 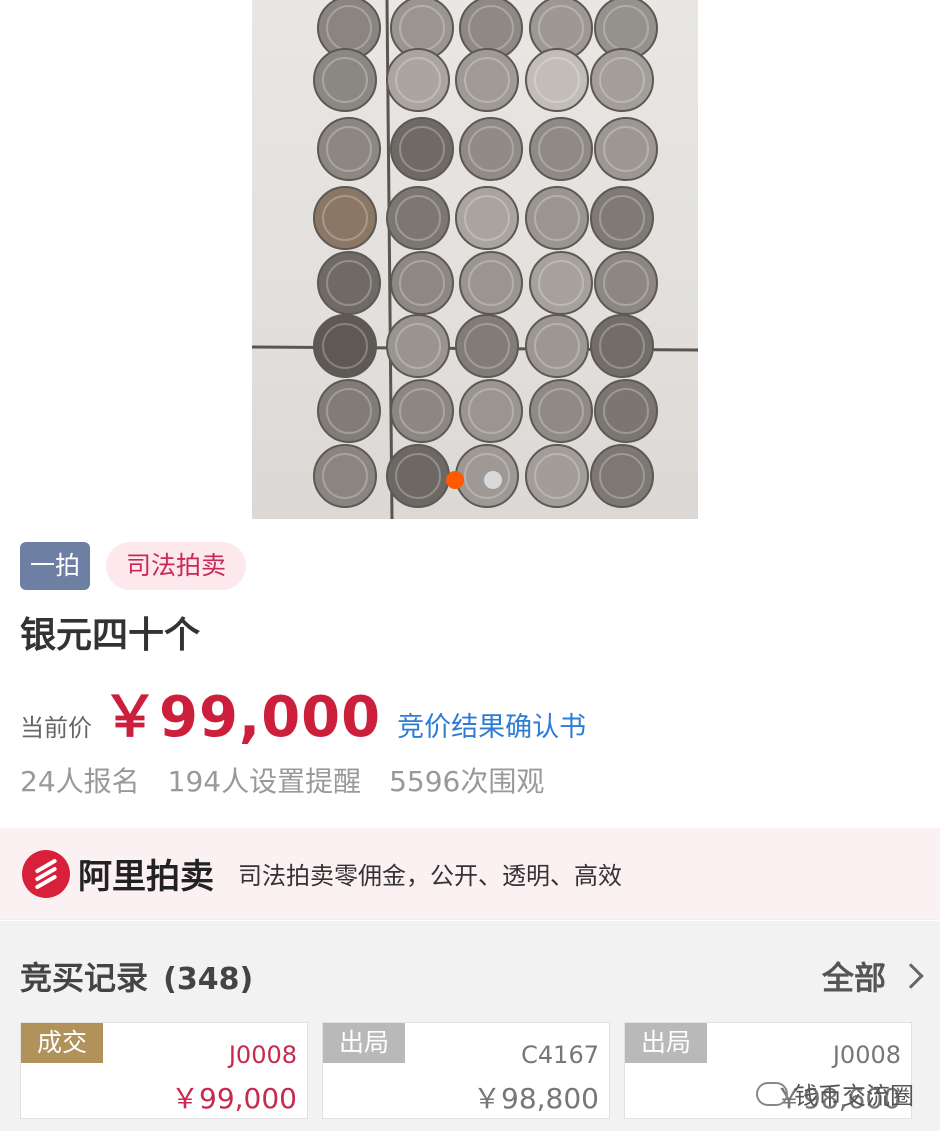 What do you see at coordinates (853, 978) in the screenshot?
I see `view-all-label: 全部` at bounding box center [853, 978].